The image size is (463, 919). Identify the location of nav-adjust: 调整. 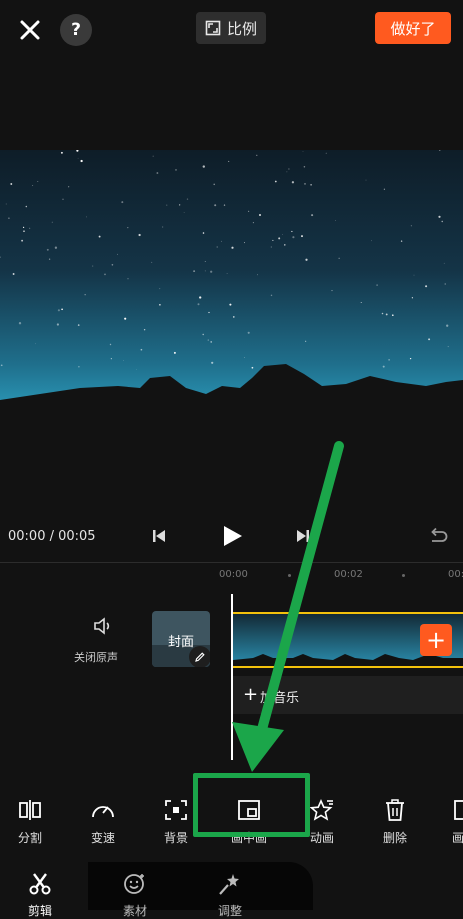
(230, 895).